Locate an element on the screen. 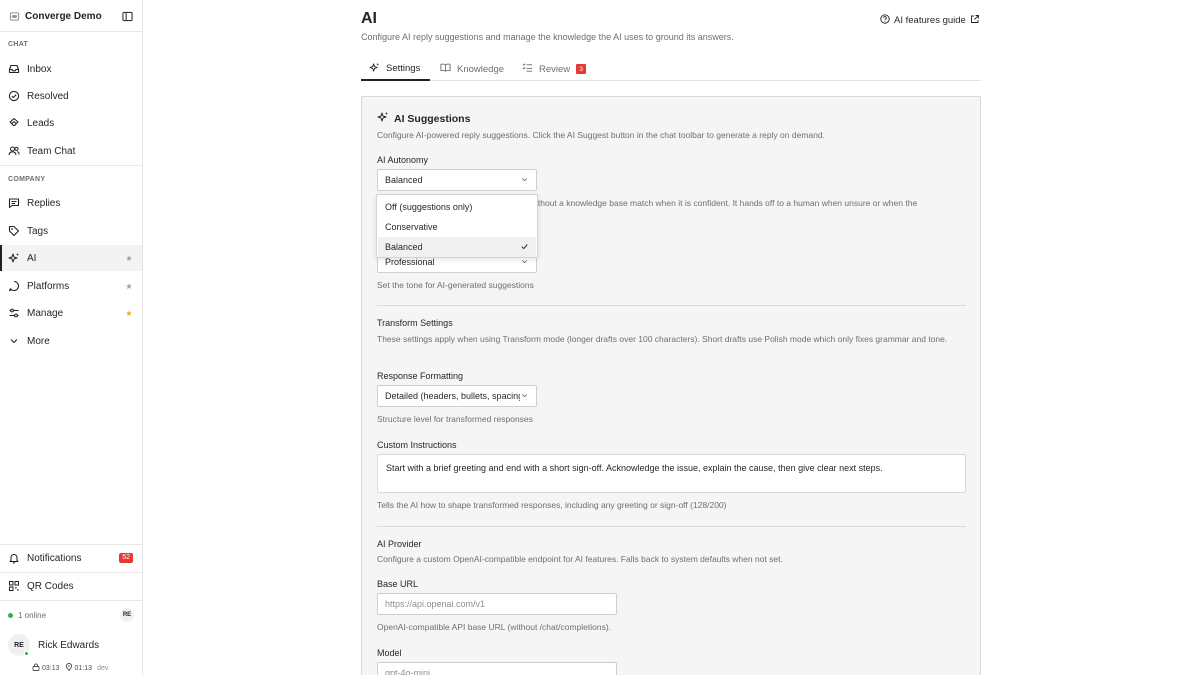  section-label-chat: CHAT is located at coordinates (18, 44).